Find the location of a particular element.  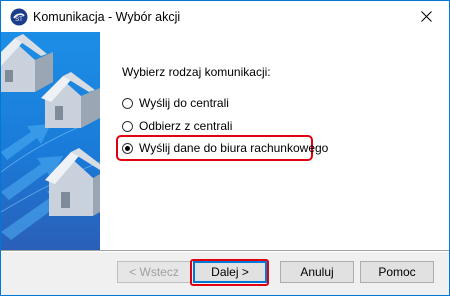

footer-separator-highlight is located at coordinates (225, 251).